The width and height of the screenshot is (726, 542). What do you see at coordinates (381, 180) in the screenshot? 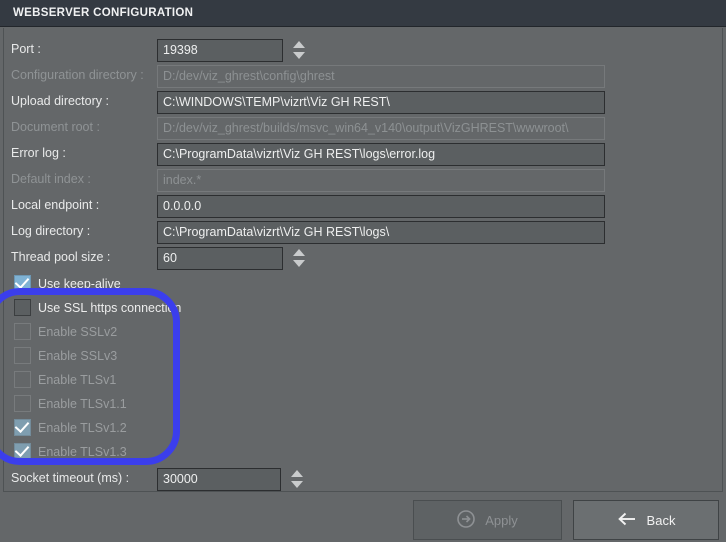
I see `text-input: index.*` at bounding box center [381, 180].